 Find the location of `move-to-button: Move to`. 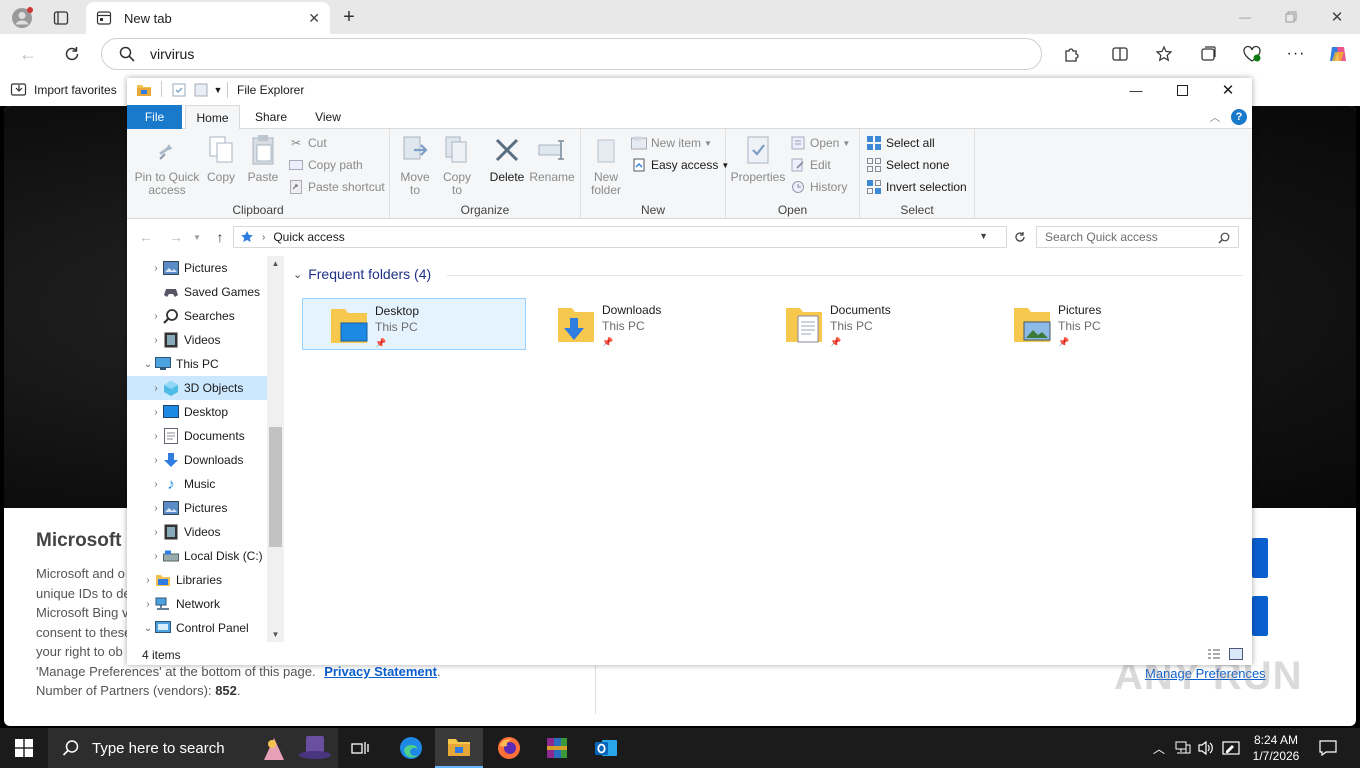

move-to-button: Move to is located at coordinates (415, 165).